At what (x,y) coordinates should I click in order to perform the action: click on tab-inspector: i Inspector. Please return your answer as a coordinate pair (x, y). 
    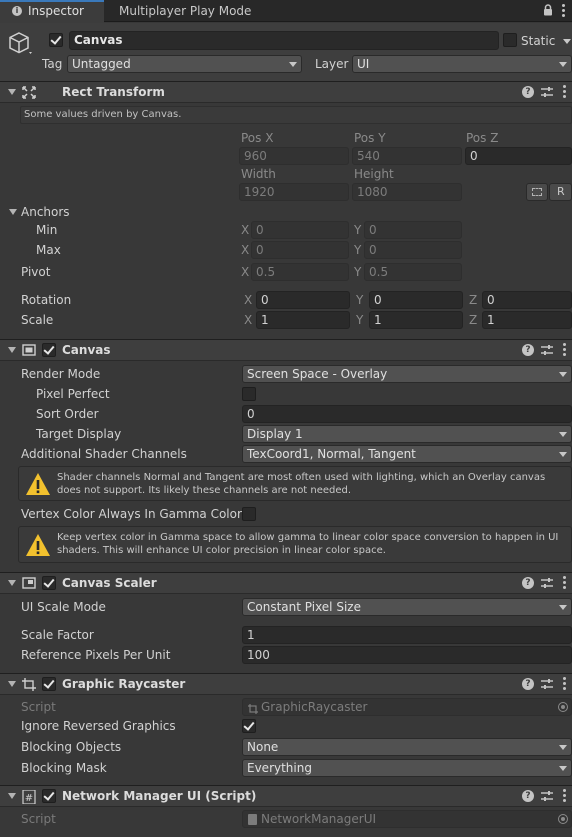
    Looking at the image, I should click on (52, 11).